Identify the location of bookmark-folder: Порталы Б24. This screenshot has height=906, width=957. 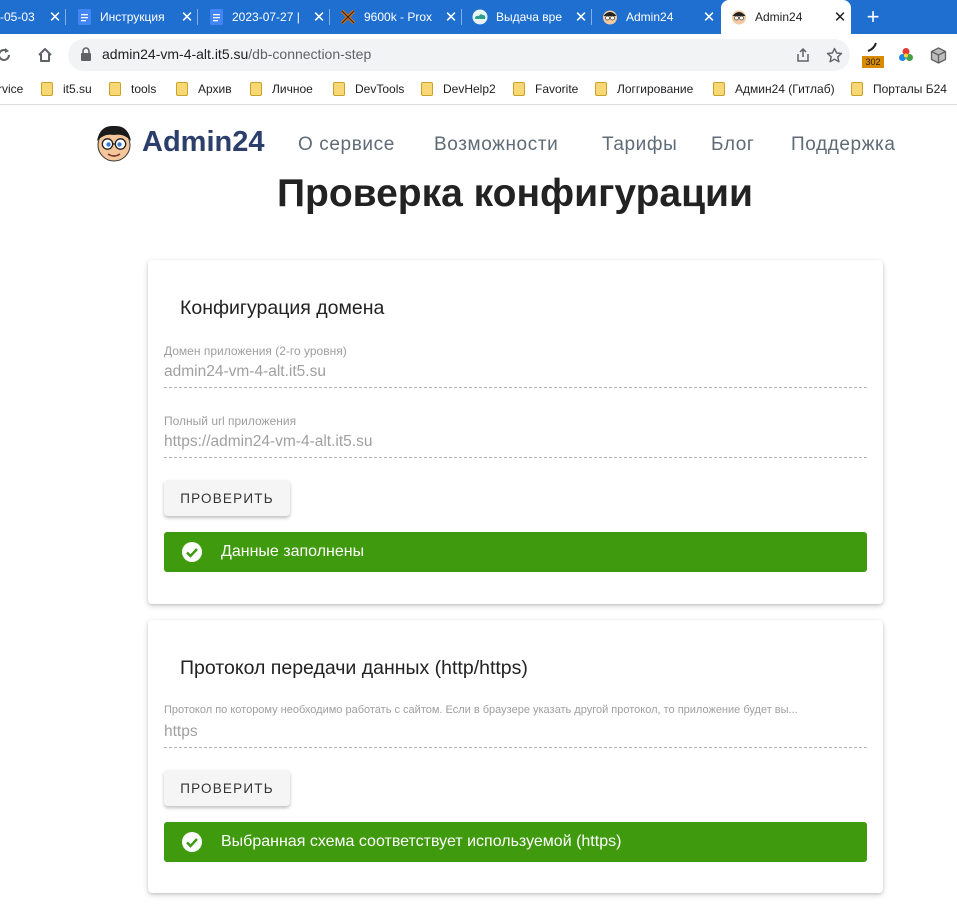
(899, 89).